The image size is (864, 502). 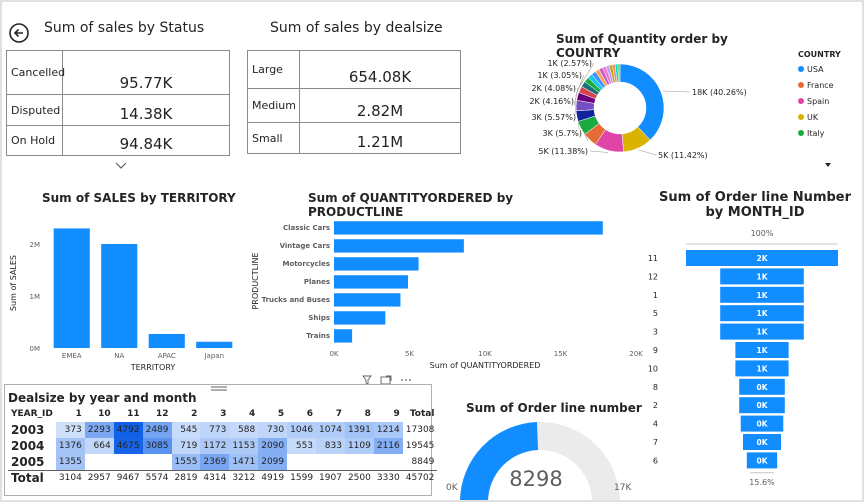 I want to click on legend-item-france: France, so click(x=829, y=85).